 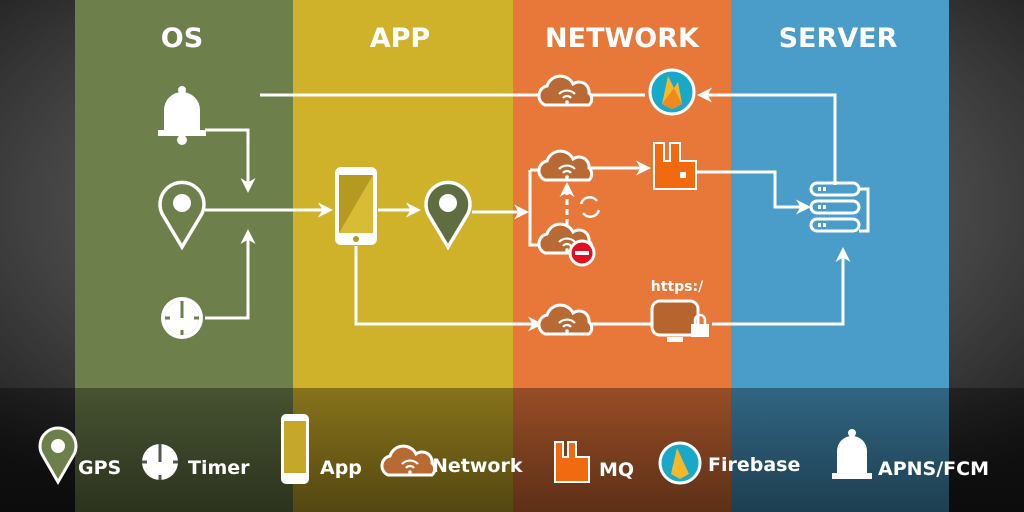 I want to click on column-header-app: APP, so click(x=400, y=38).